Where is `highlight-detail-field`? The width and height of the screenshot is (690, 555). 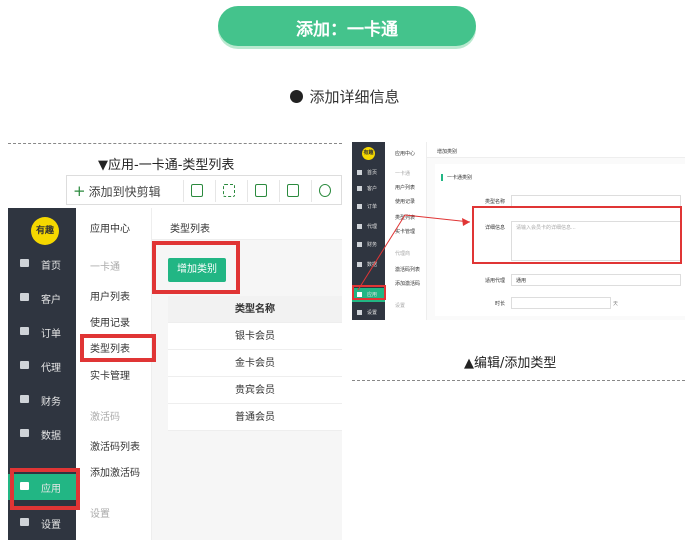
highlight-detail-field is located at coordinates (577, 235).